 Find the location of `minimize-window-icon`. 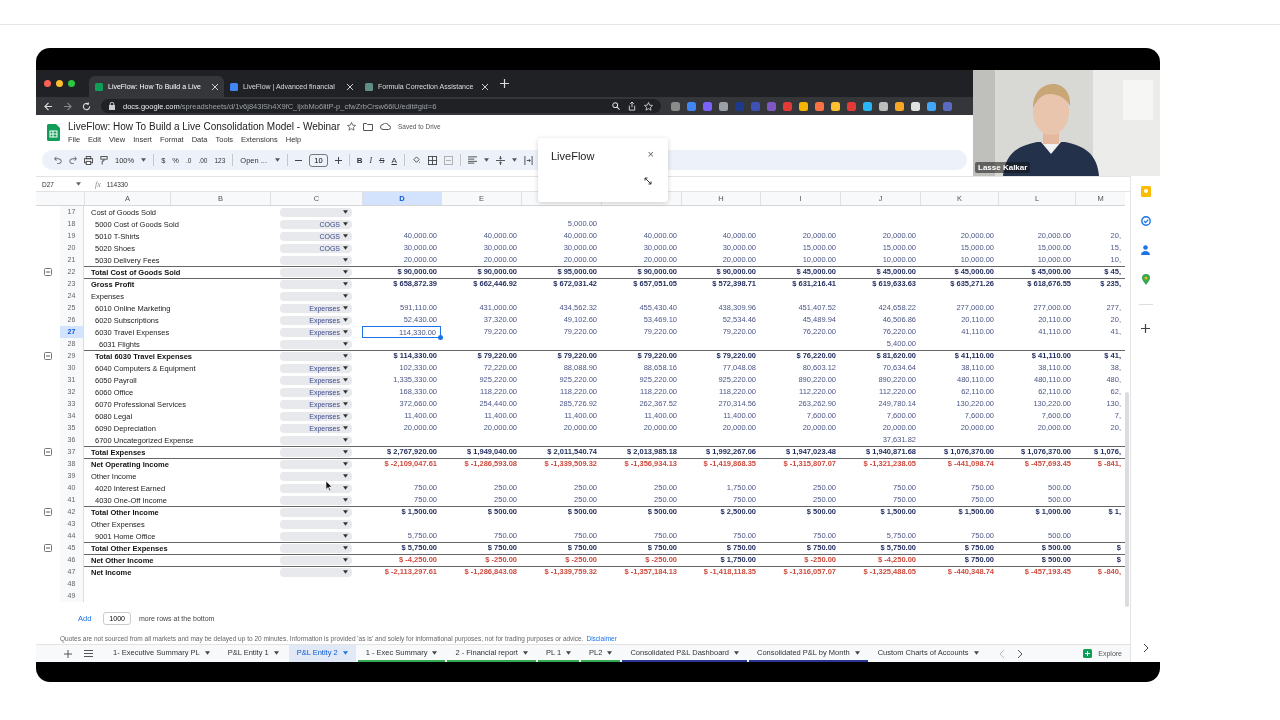

minimize-window-icon is located at coordinates (59, 83).